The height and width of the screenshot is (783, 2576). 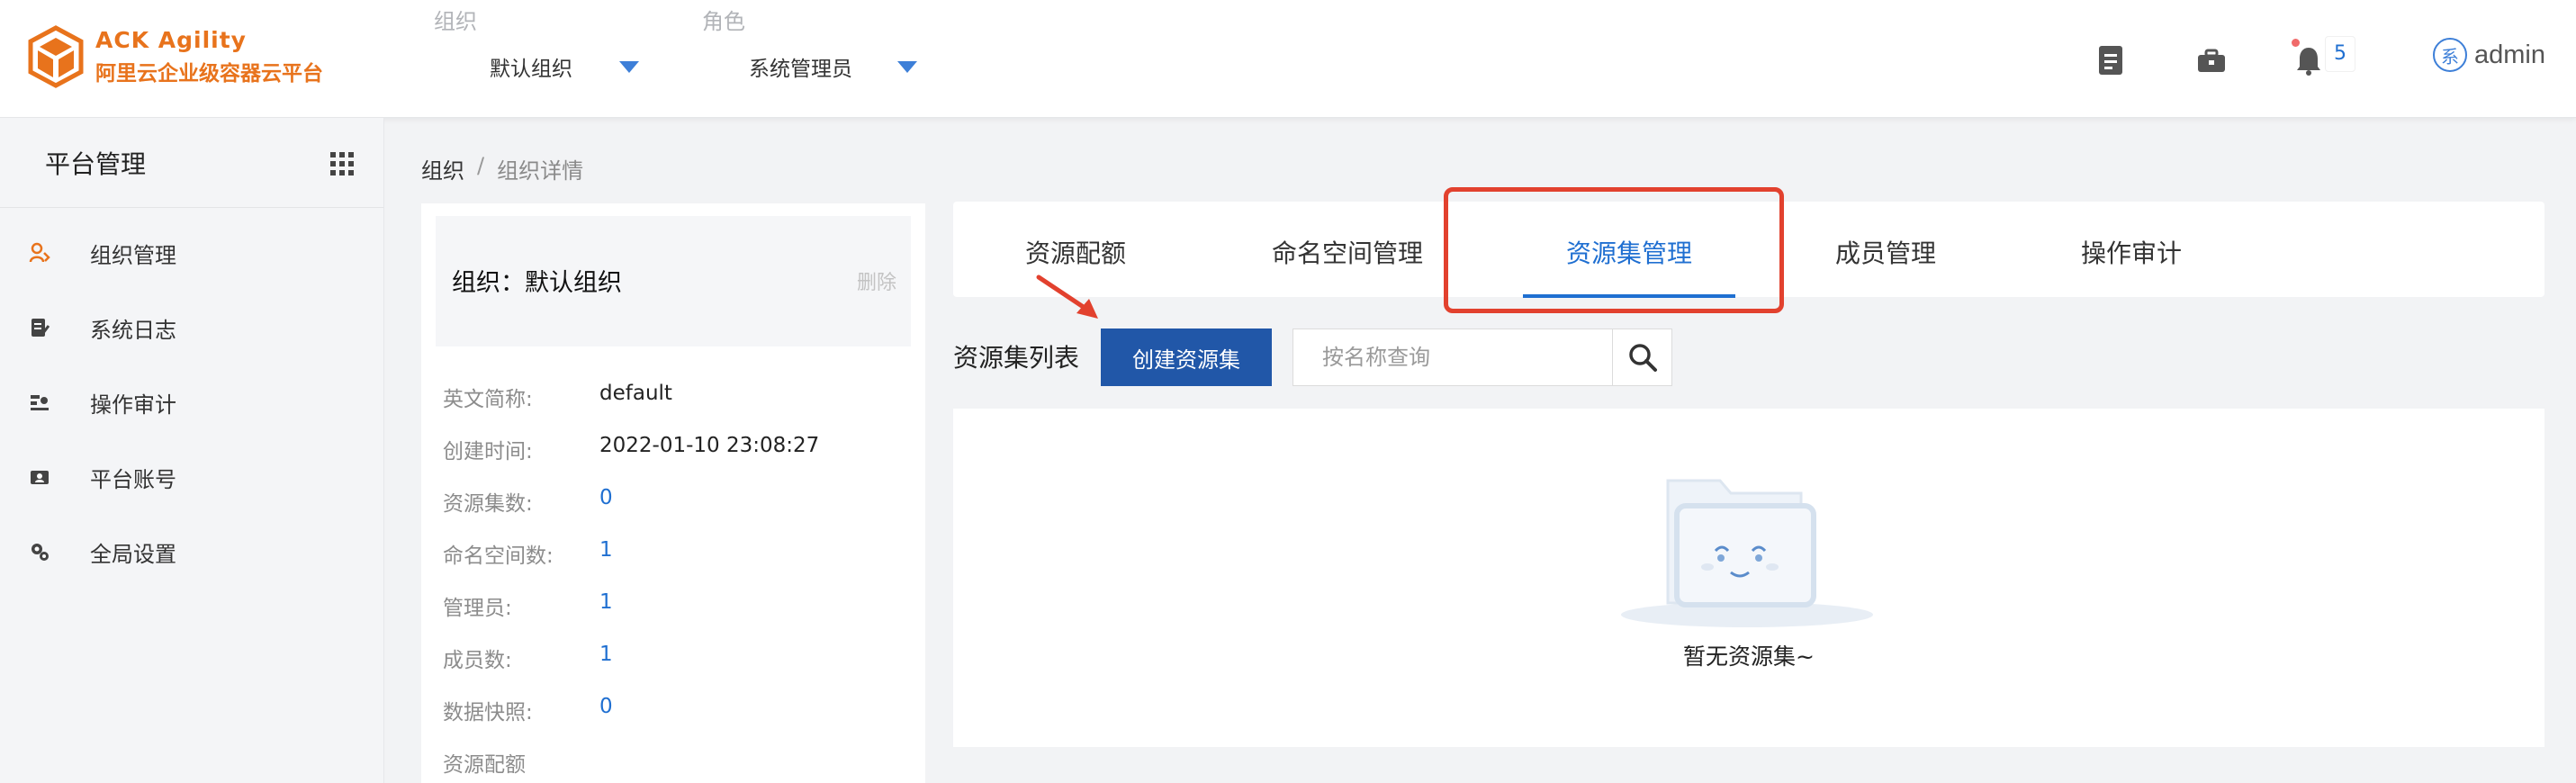 What do you see at coordinates (528, 606) in the screenshot?
I see `info-row: 管理员: 1` at bounding box center [528, 606].